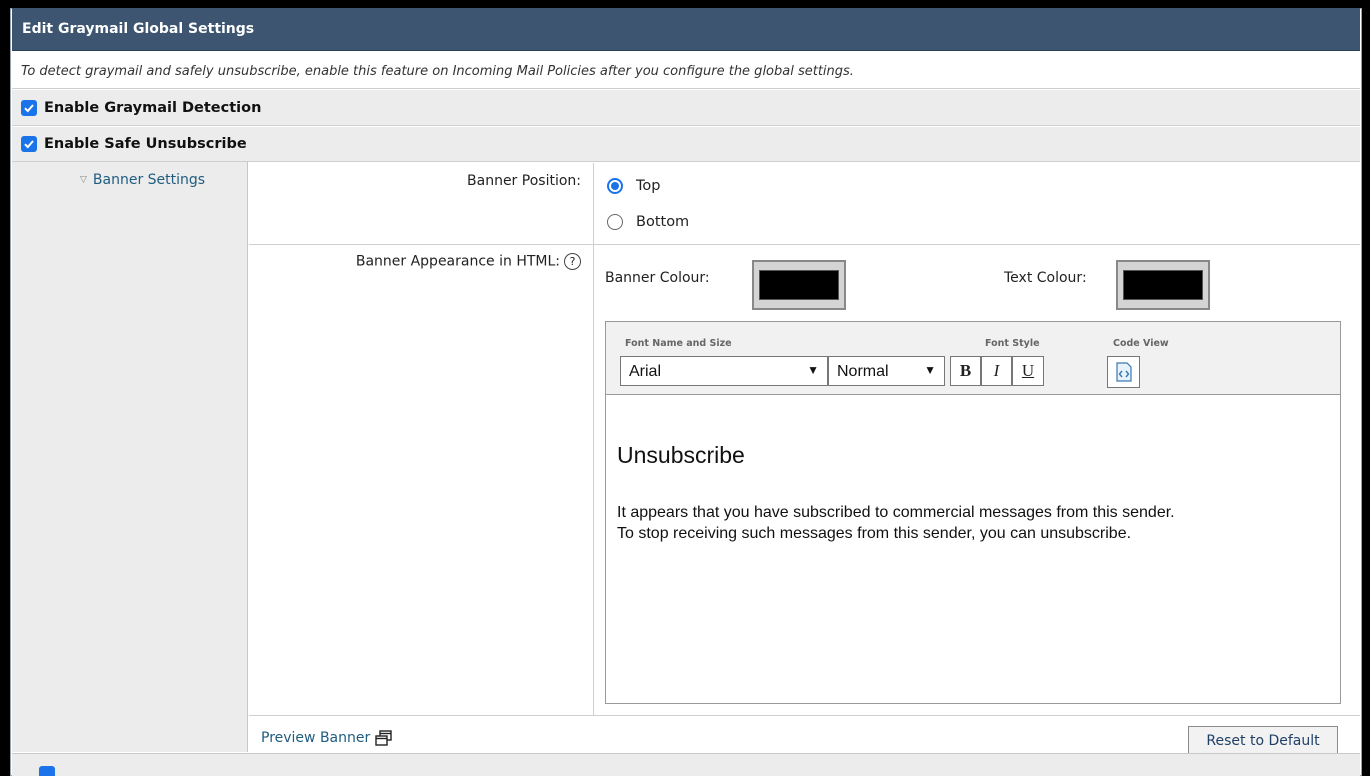  What do you see at coordinates (572, 261) in the screenshot?
I see `help-icon: ?` at bounding box center [572, 261].